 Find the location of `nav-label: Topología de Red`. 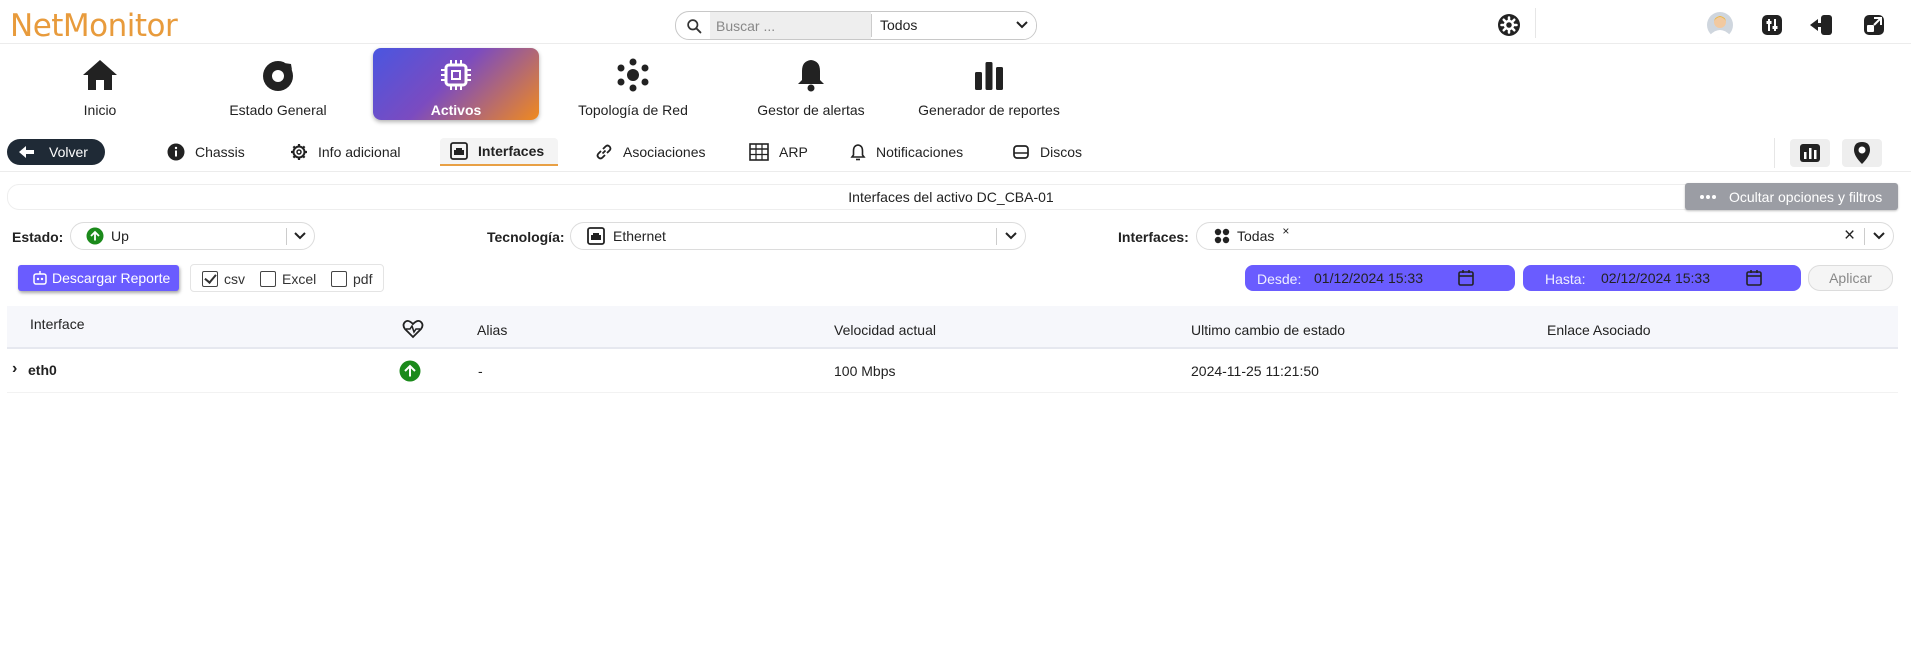

nav-label: Topología de Red is located at coordinates (633, 110).